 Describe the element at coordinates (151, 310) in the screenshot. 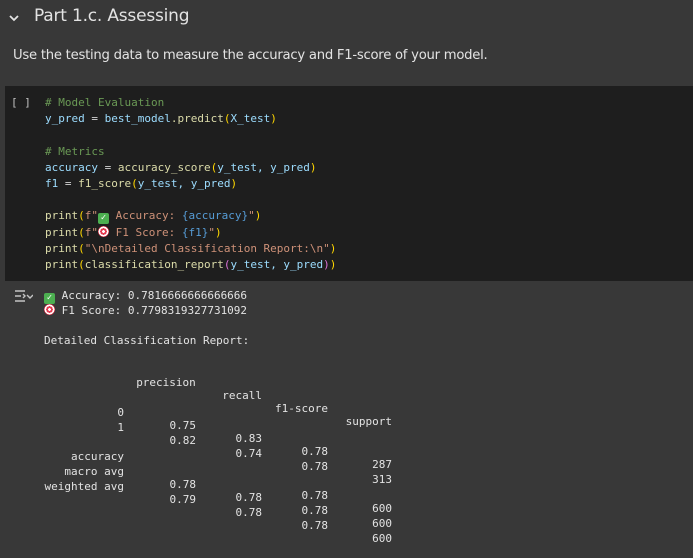

I see `f1-output: F1 Score: 0.7798319327731092` at that location.